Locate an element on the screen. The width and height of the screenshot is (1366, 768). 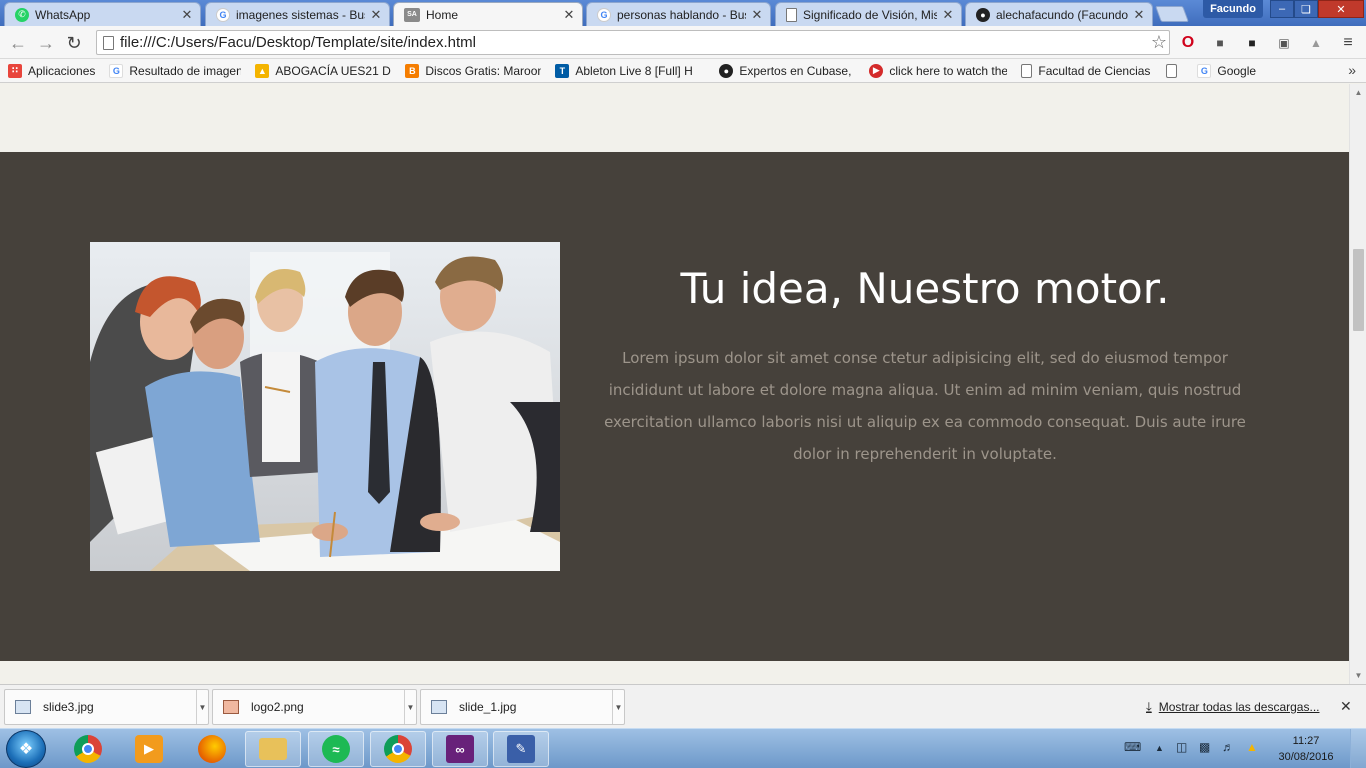
tab-imagenes-sistemas: G imagenes sistemas - Busc ✕ is located at coordinates (297, 14).